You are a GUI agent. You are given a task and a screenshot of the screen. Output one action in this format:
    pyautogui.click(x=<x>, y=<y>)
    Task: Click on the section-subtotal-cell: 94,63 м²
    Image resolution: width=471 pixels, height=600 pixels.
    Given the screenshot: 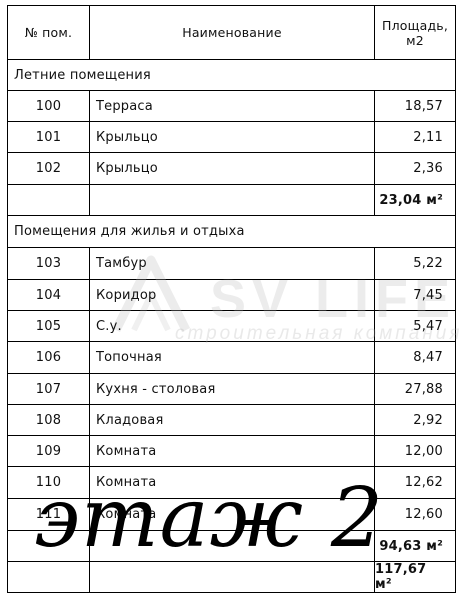 What is the action you would take?
    pyautogui.click(x=415, y=546)
    